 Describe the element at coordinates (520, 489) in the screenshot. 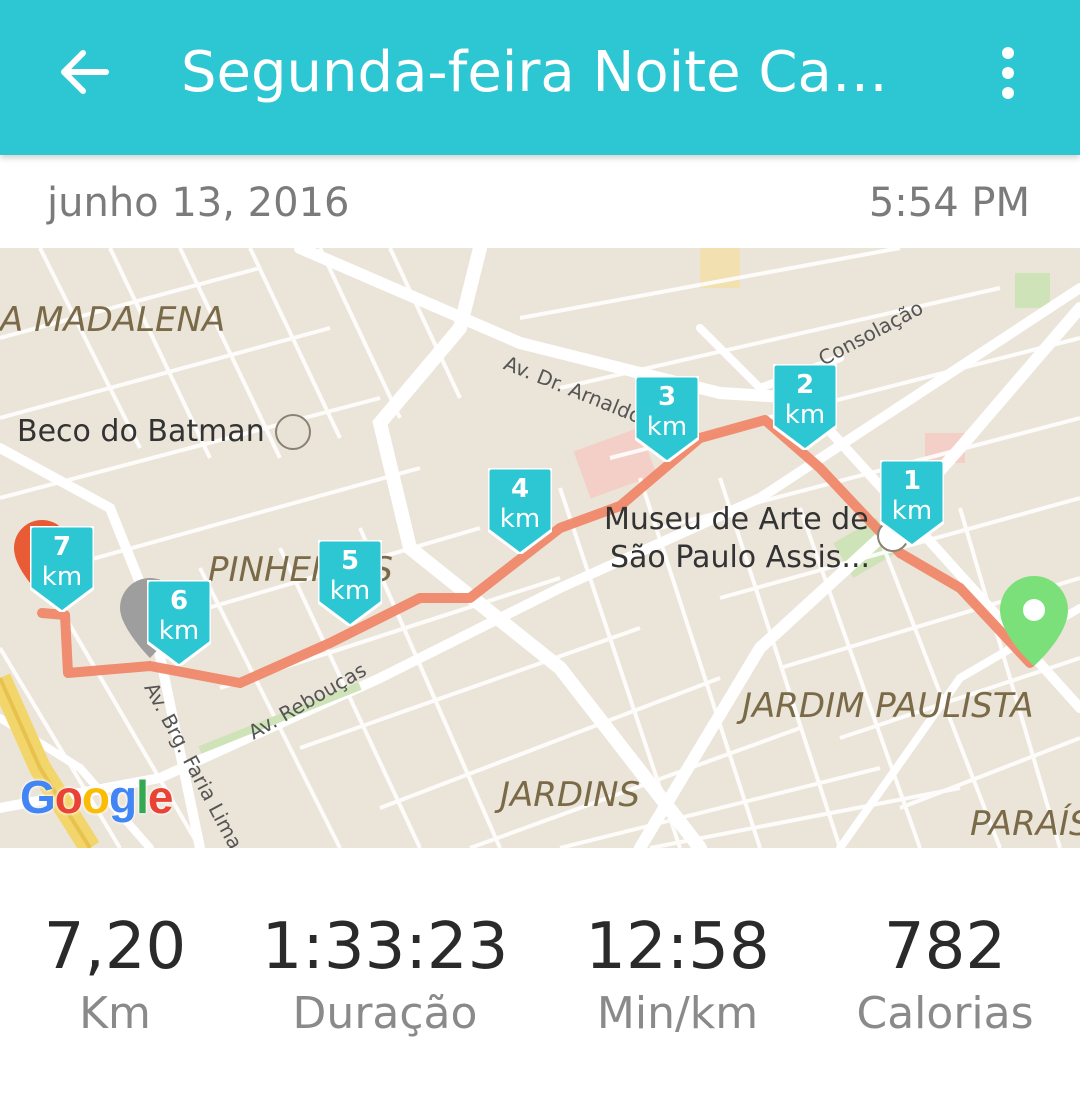

I see `km-marker-number: 4` at that location.